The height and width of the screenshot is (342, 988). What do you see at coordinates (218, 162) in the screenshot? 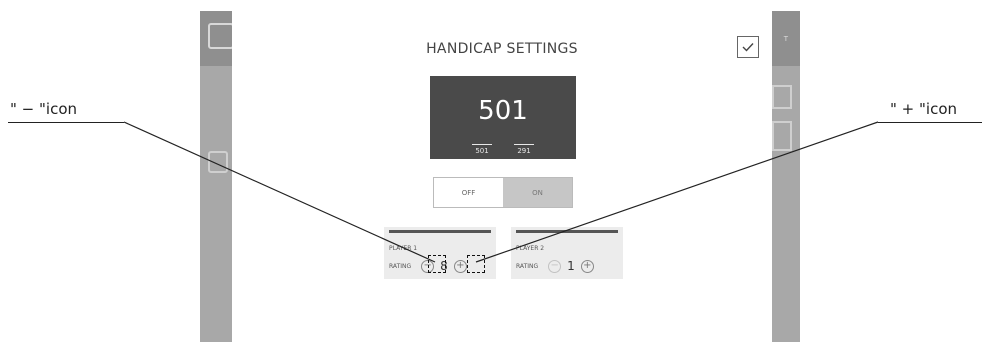
I see `back-arrow-icon` at bounding box center [218, 162].